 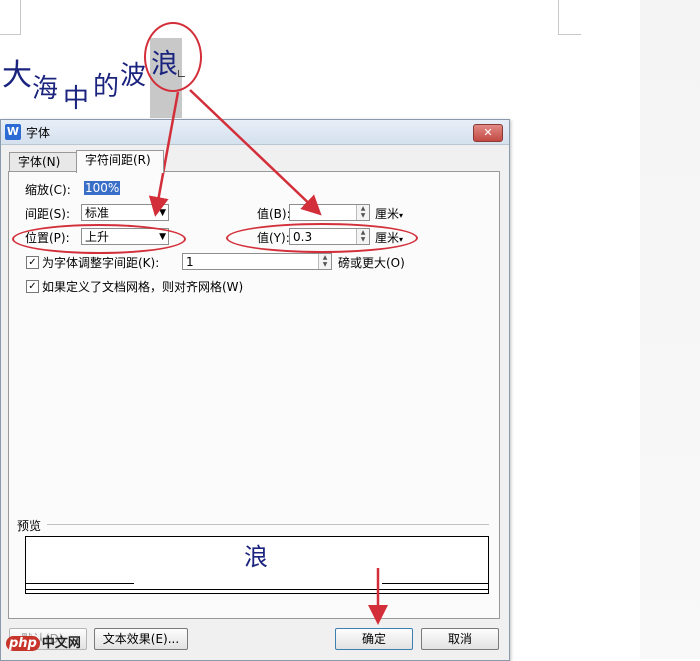 What do you see at coordinates (389, 213) in the screenshot?
I see `spacing-unit-select: 厘米▾` at bounding box center [389, 213].